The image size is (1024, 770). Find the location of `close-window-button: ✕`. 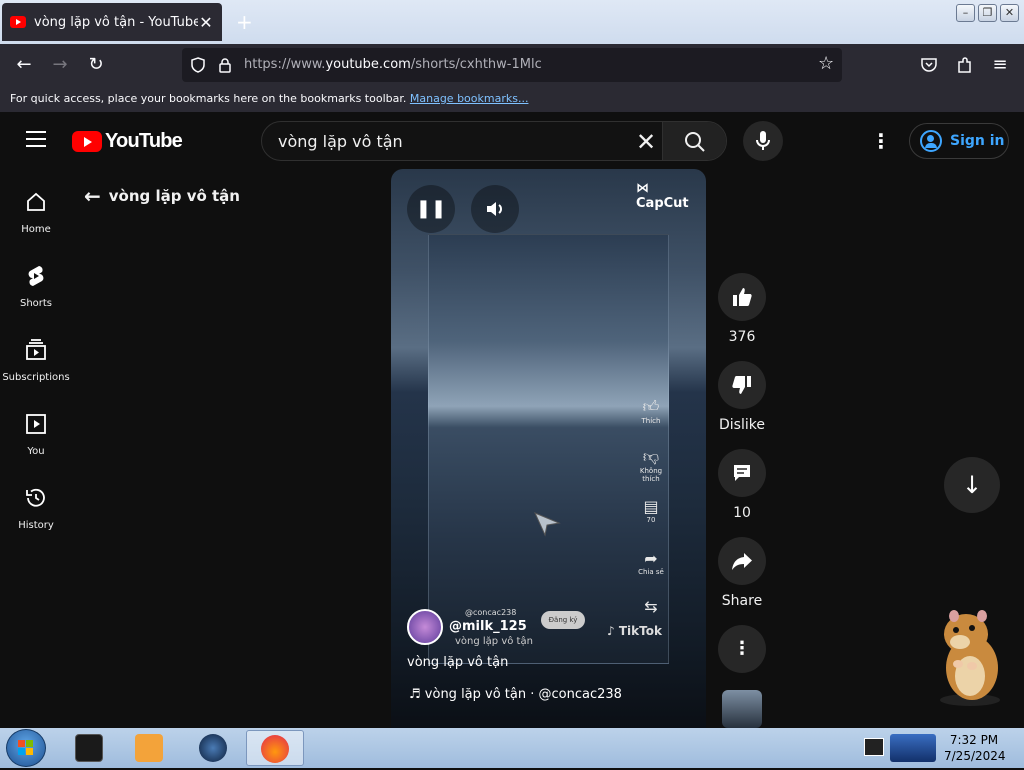

close-window-button: ✕ is located at coordinates (1009, 13).